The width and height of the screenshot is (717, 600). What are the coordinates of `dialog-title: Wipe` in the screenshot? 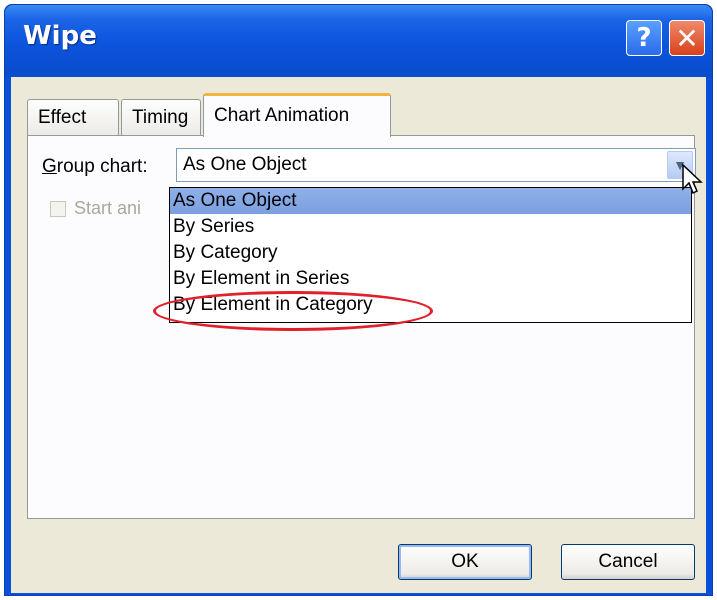 It's located at (60, 36).